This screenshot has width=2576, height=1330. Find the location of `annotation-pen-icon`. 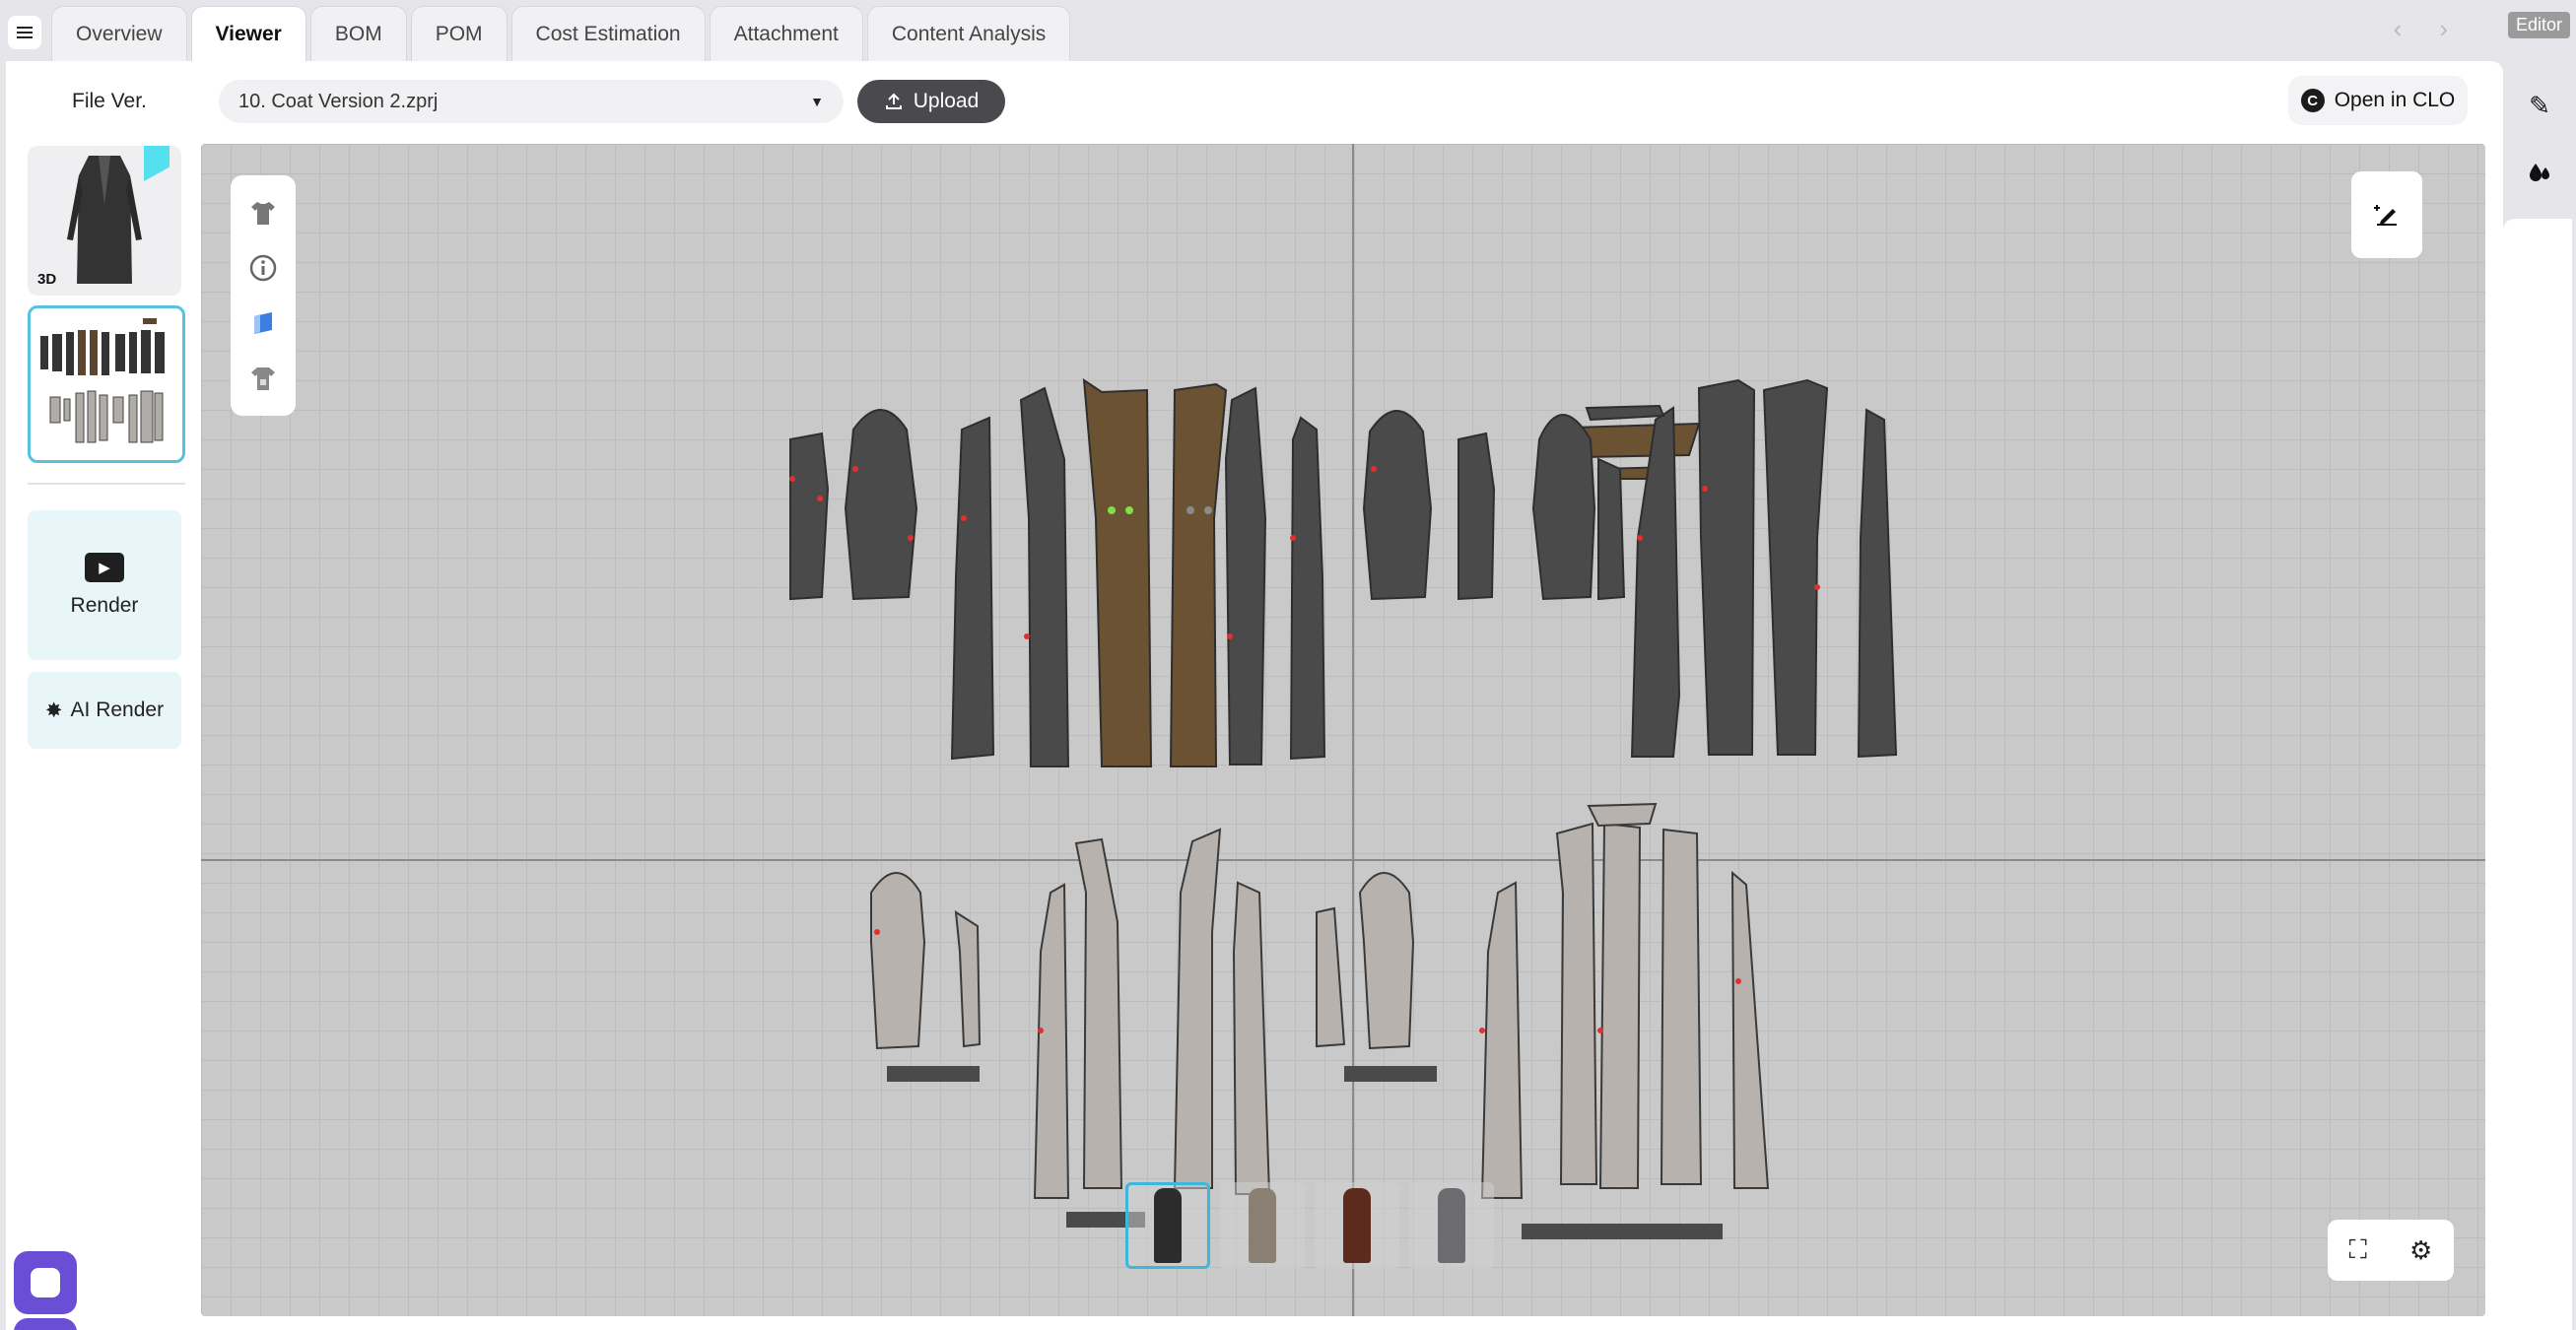

annotation-pen-icon is located at coordinates (2386, 214).